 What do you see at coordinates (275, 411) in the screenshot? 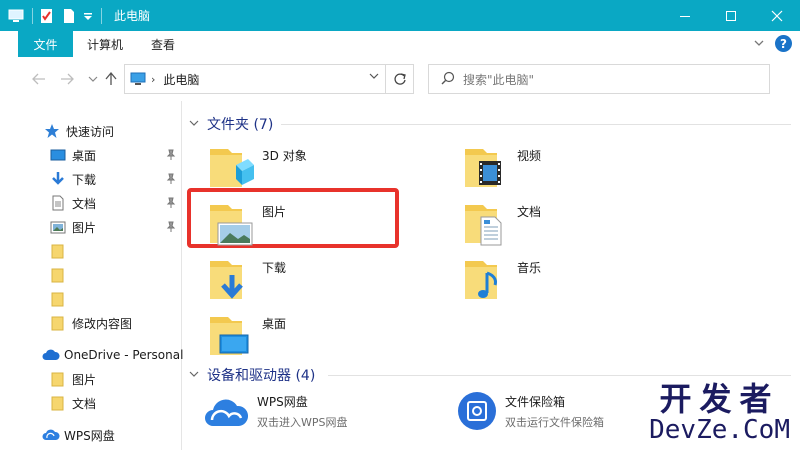
I see `drive-tile-wps: WPS网盘 双击进入WPS网盘` at bounding box center [275, 411].